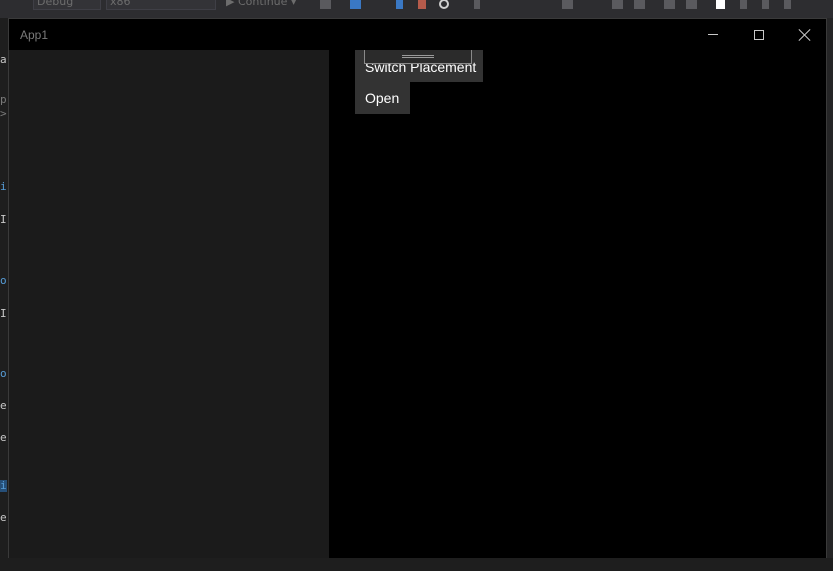 The height and width of the screenshot is (571, 833). I want to click on continue-button: ▶ Continue ▾, so click(261, 4).